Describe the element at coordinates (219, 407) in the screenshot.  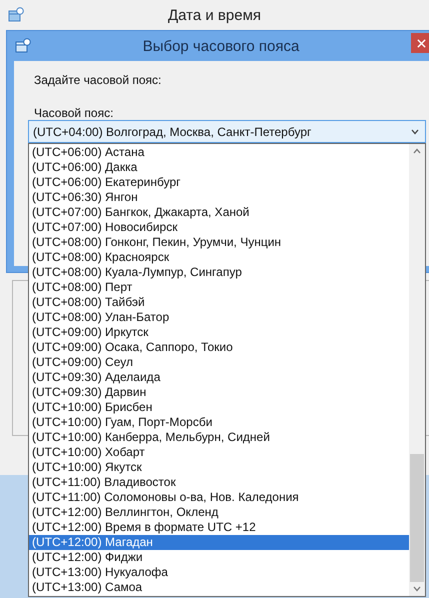
I see `timezone-option: (UTC+10:00) Брисбен` at that location.